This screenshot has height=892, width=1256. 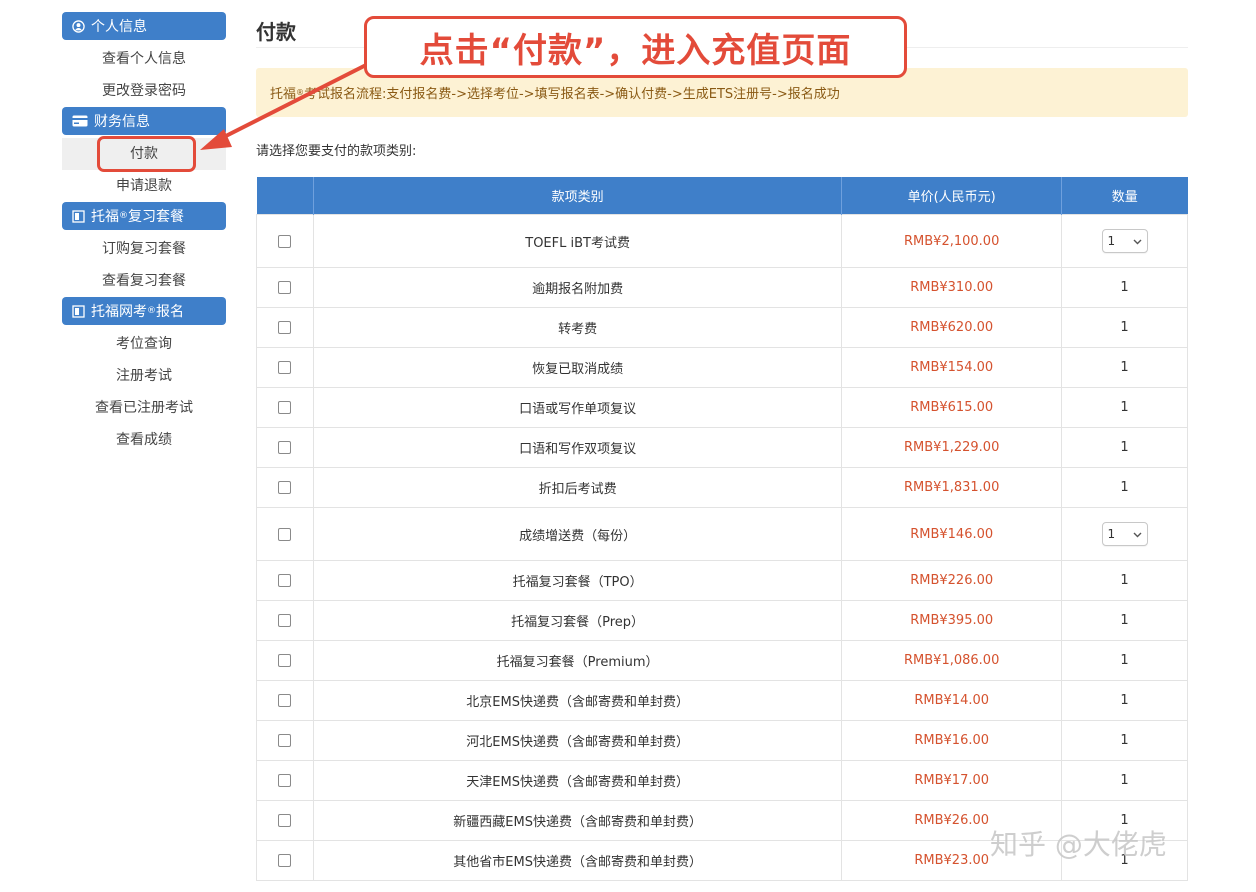 What do you see at coordinates (952, 700) in the screenshot?
I see `fee-item-price: RMB¥14.00` at bounding box center [952, 700].